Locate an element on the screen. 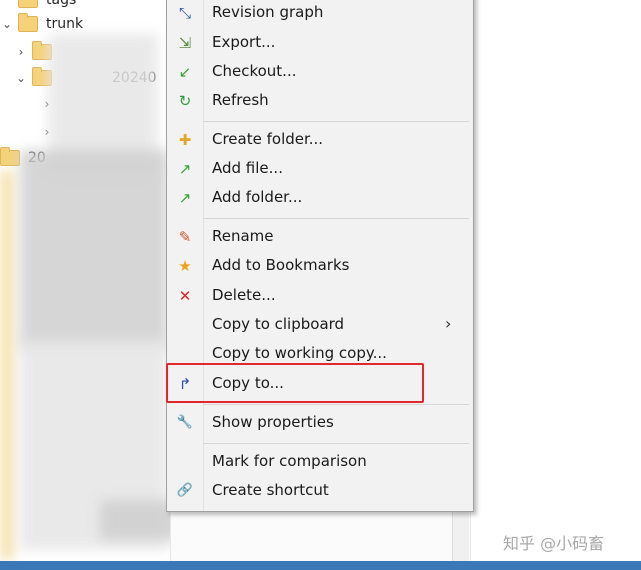 This screenshot has height=570, width=641. menu-item-revision-graph: ⤡ Revision graph is located at coordinates (320, 13).